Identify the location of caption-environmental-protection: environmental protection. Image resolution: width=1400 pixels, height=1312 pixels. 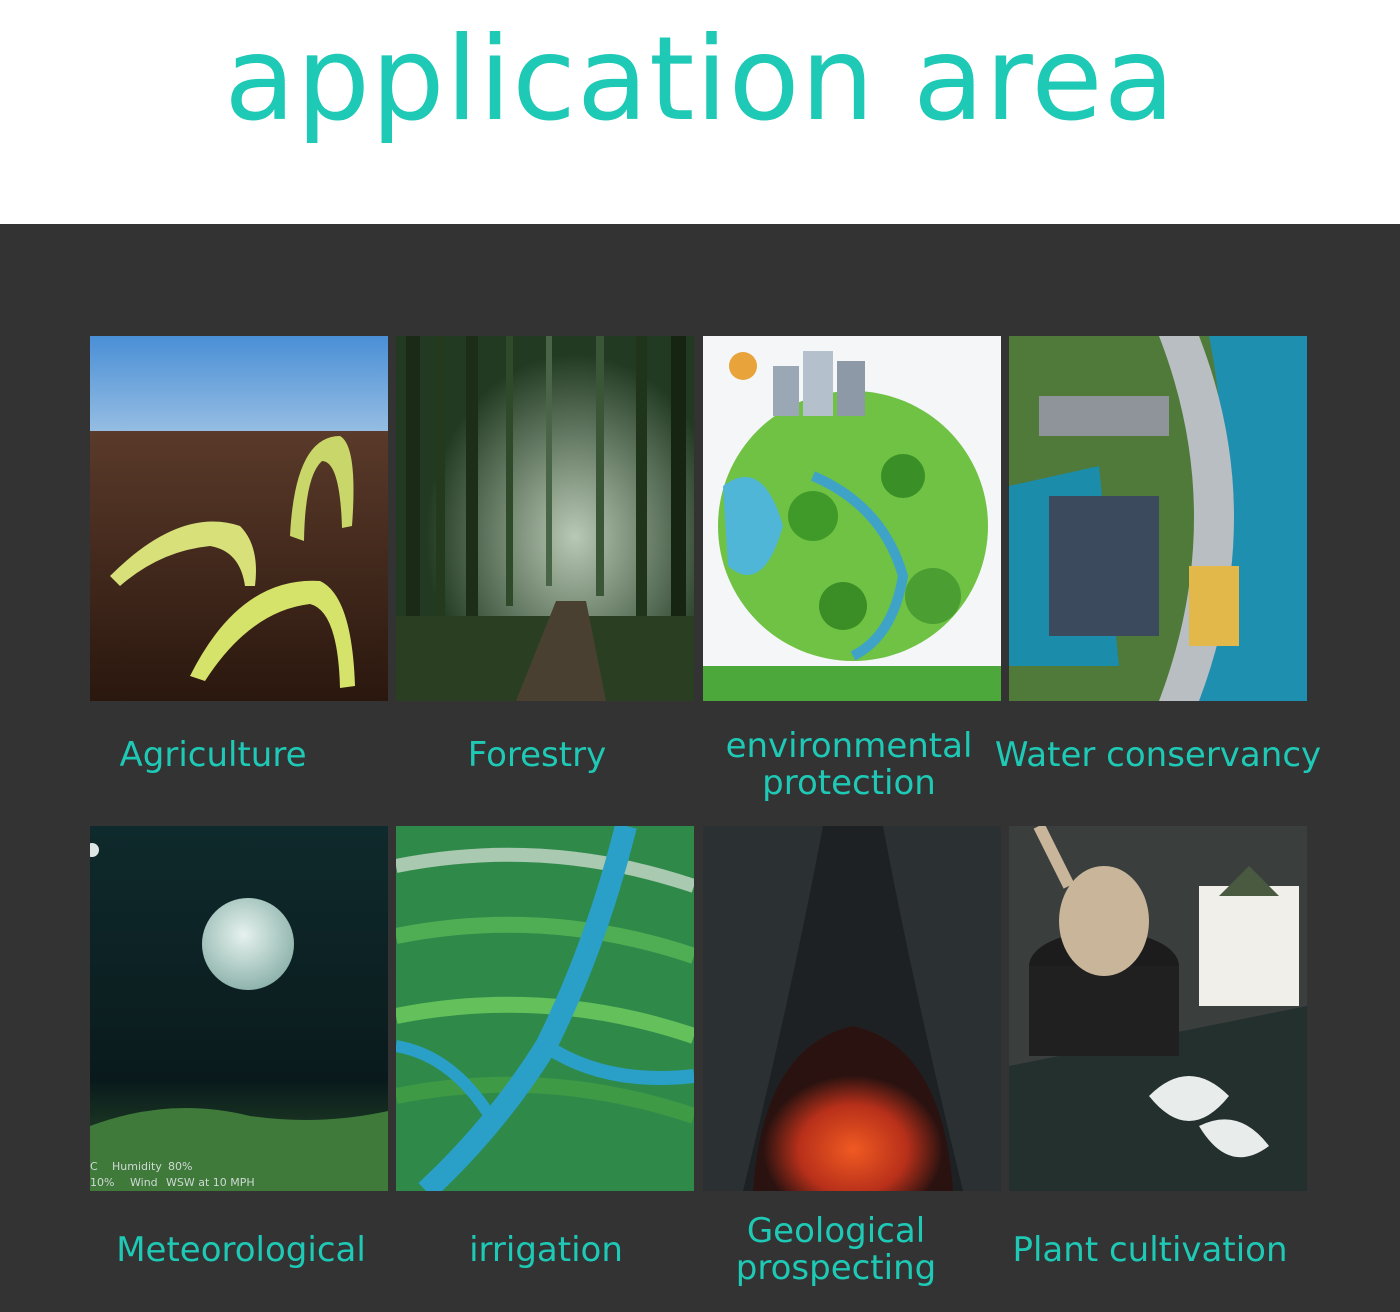
(849, 765).